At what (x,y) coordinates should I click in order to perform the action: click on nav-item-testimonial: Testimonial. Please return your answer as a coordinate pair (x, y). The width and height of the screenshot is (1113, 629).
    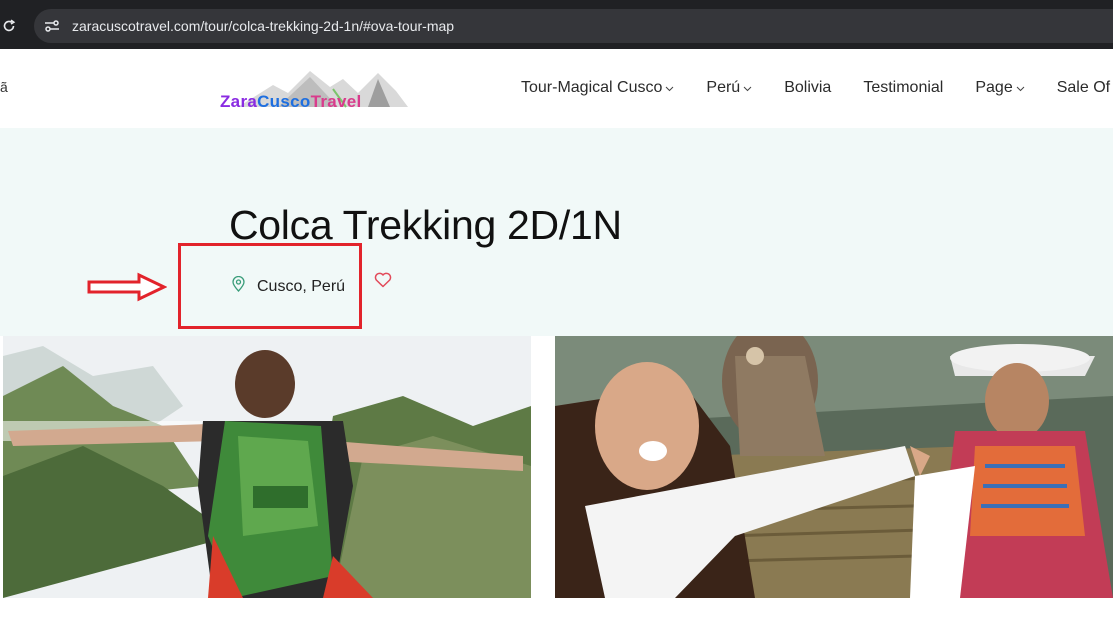
    Looking at the image, I should click on (903, 88).